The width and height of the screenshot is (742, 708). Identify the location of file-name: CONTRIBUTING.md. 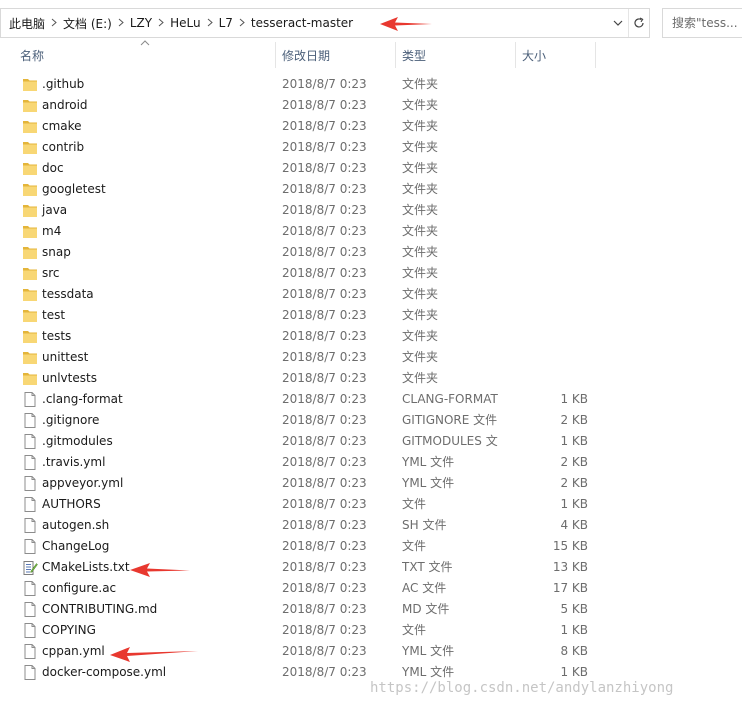
(100, 609).